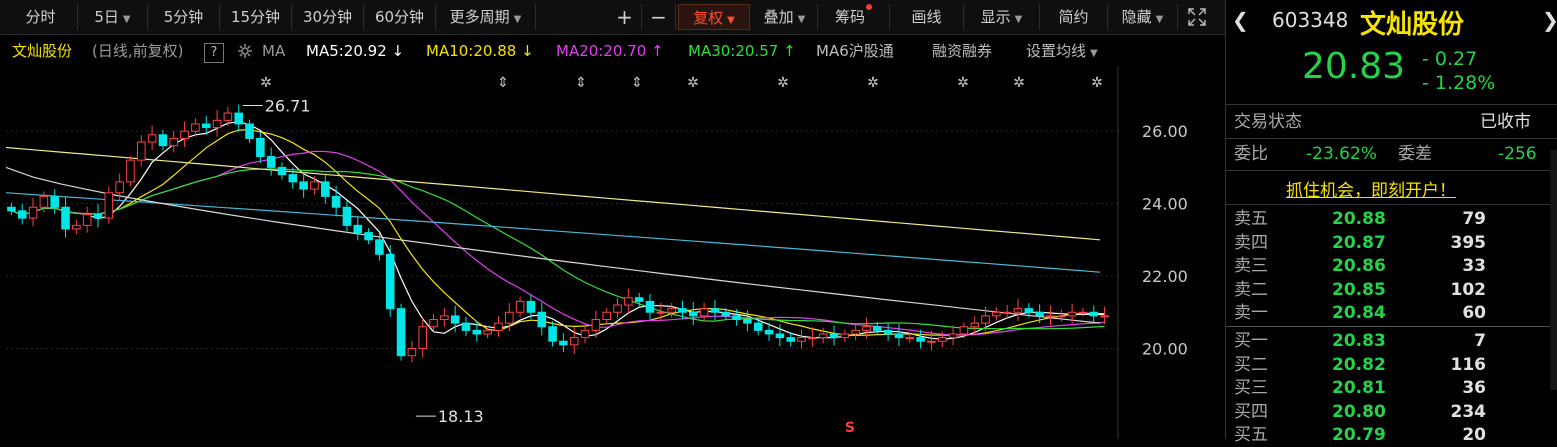 The image size is (1557, 447). What do you see at coordinates (1359, 341) in the screenshot?
I see `level-price: 20.83` at bounding box center [1359, 341].